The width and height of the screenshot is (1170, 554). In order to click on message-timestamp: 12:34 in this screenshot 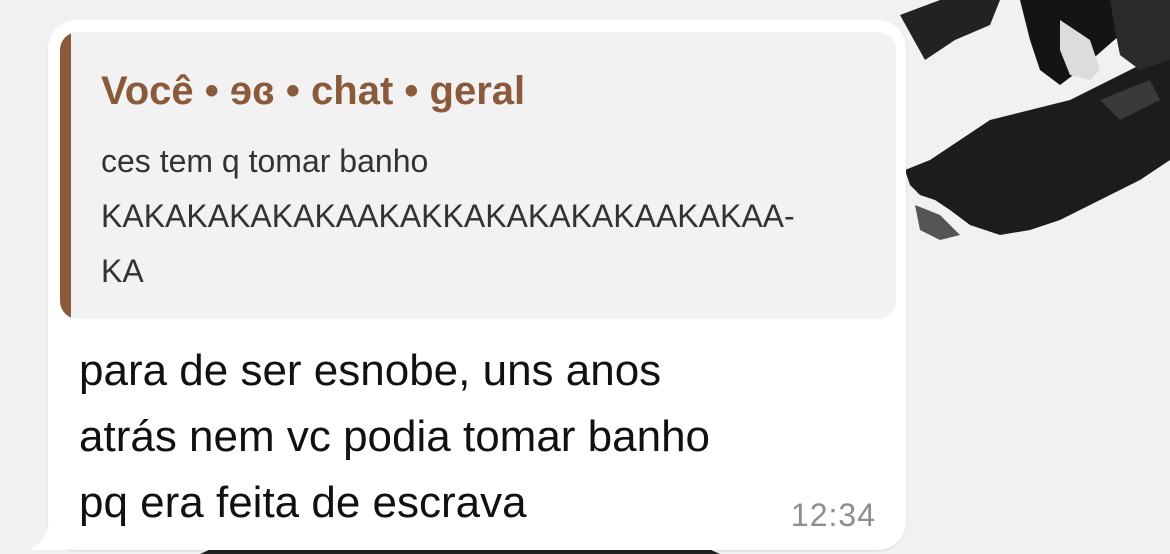, I will do `click(833, 515)`.